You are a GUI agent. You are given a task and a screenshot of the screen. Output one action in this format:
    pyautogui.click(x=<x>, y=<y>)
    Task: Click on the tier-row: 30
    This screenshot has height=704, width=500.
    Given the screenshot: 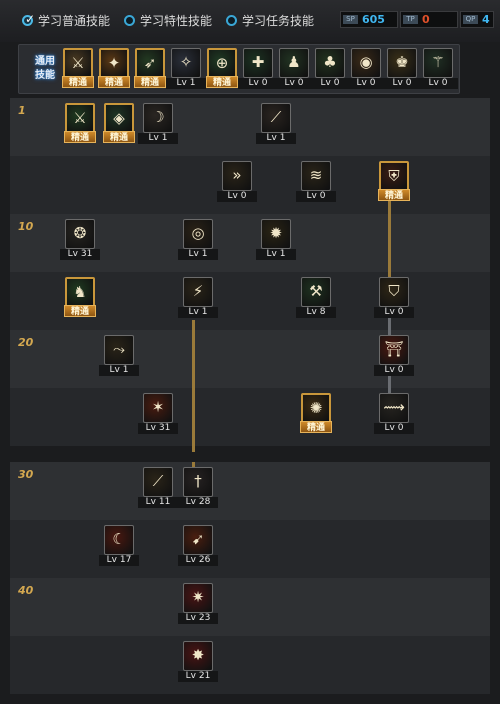 What is the action you would take?
    pyautogui.click(x=250, y=491)
    